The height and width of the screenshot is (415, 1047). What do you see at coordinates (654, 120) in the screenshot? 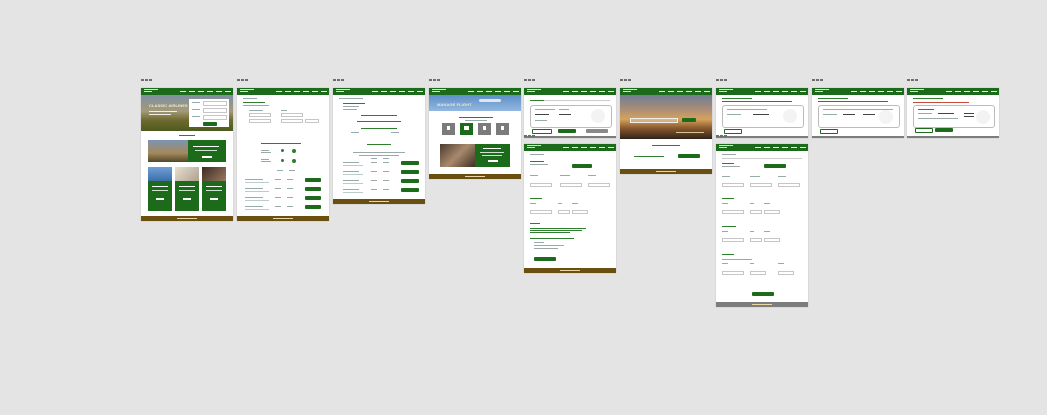
I see `search-input` at bounding box center [654, 120].